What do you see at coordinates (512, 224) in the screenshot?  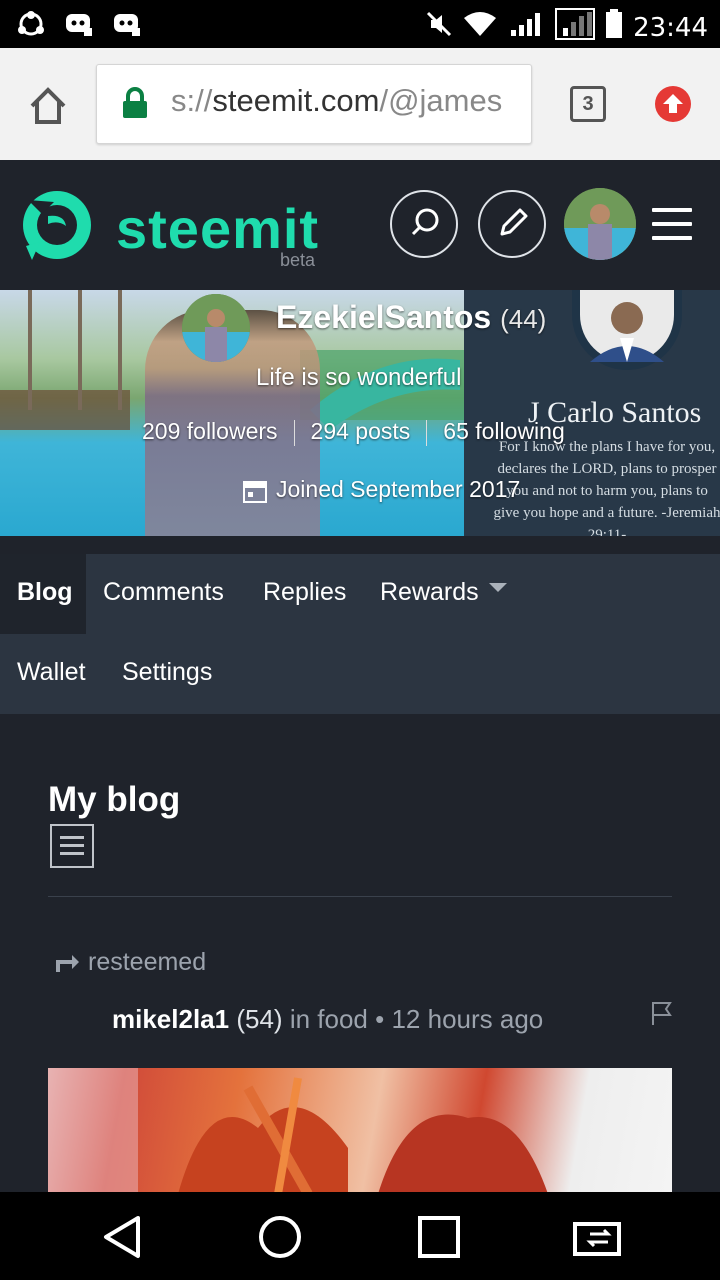 I see `new-post-button` at bounding box center [512, 224].